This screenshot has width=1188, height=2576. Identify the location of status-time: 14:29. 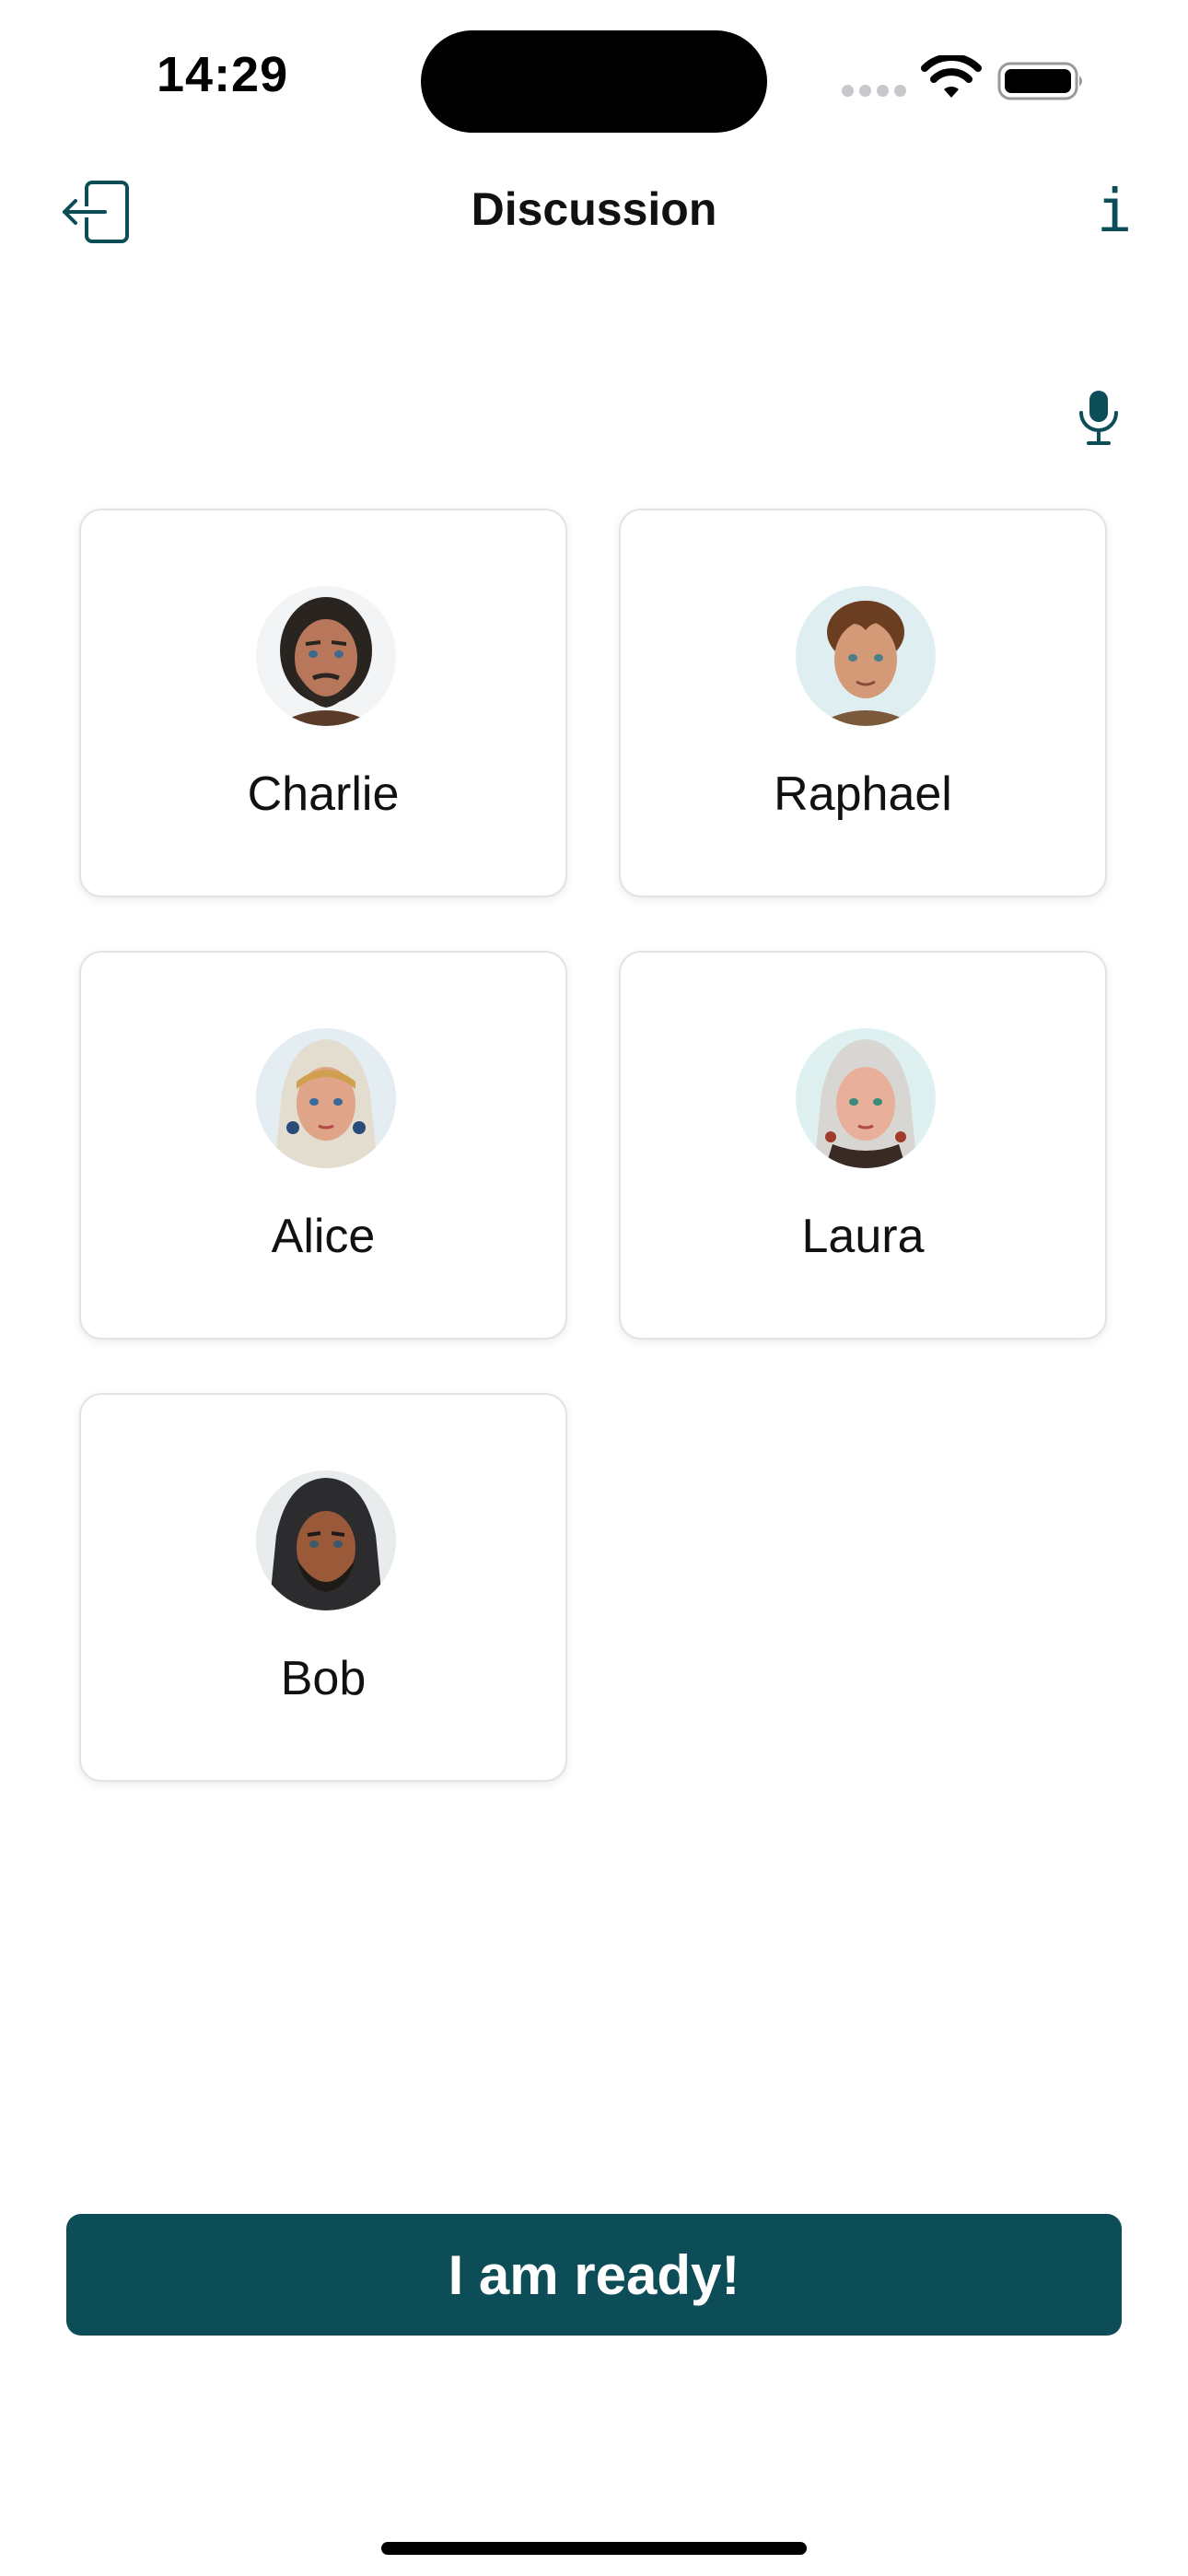
(223, 74).